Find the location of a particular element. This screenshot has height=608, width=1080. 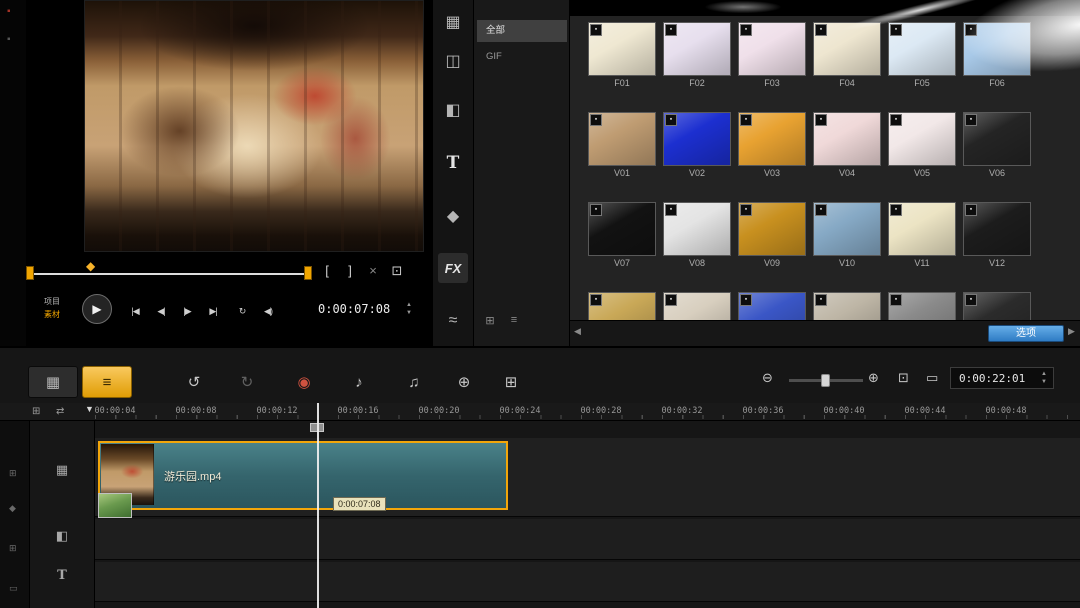

timecode-down-icon: ▼ is located at coordinates (409, 313).